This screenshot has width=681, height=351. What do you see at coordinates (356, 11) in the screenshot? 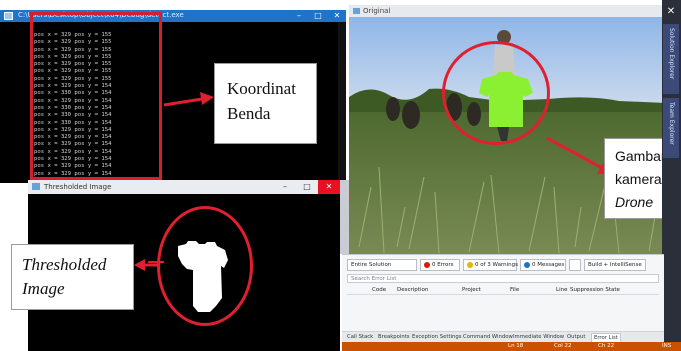
I see `drone-app-icon` at bounding box center [356, 11].